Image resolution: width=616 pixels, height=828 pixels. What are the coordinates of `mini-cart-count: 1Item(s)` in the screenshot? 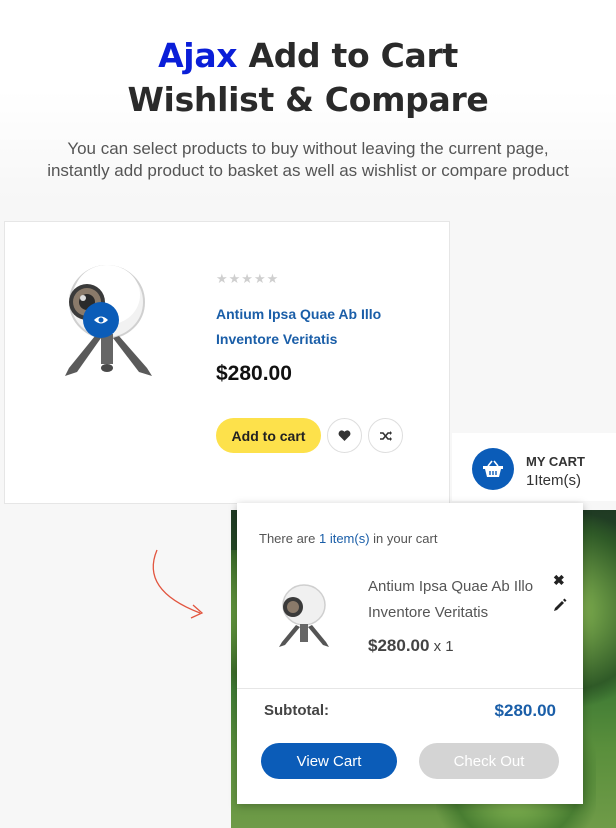 It's located at (554, 480).